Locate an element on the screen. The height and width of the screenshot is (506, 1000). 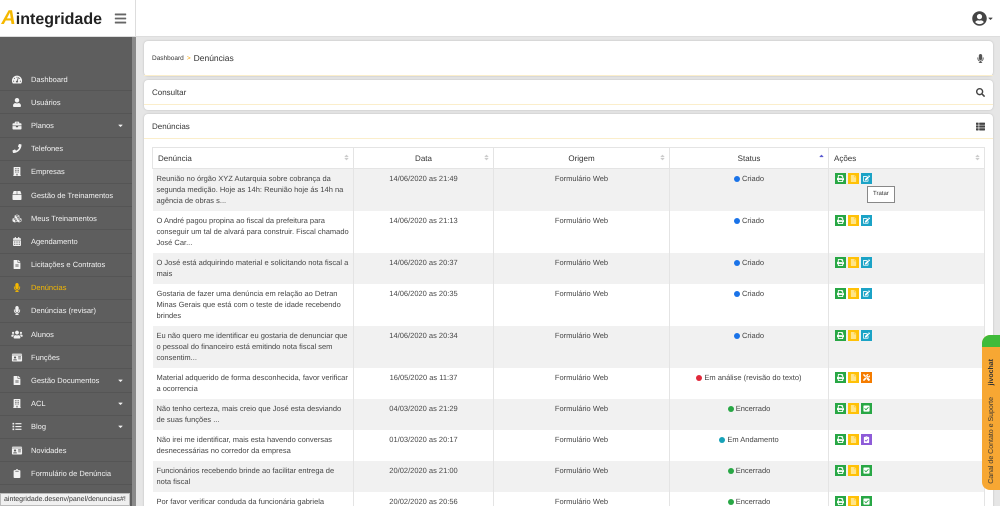
clipboard-icon is located at coordinates (17, 473).